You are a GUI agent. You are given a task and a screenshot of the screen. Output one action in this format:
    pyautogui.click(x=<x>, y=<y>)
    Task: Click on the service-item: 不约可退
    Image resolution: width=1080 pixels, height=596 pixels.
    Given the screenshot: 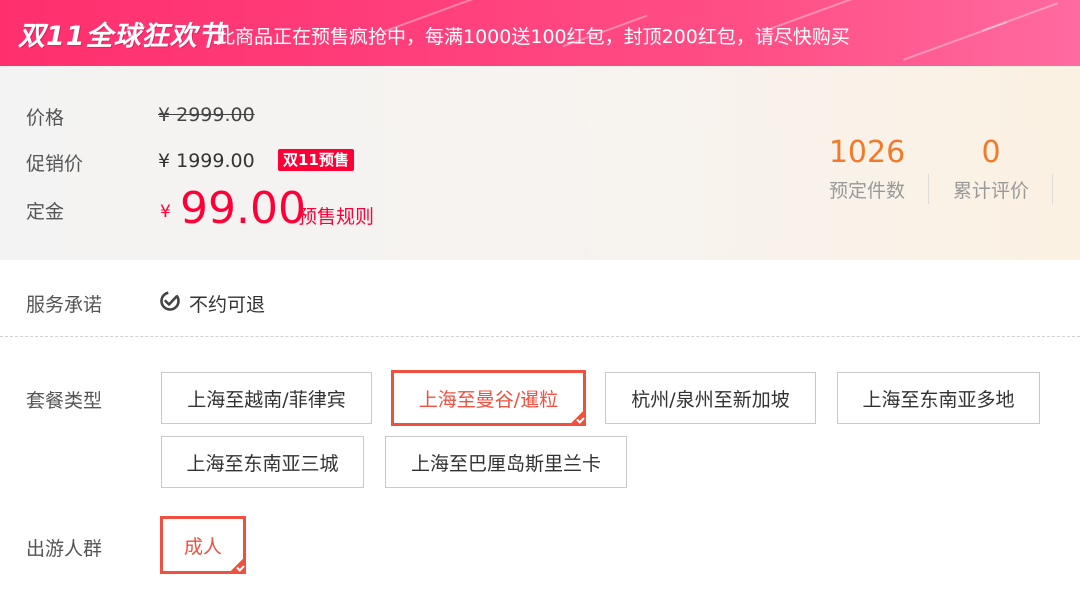 What is the action you would take?
    pyautogui.click(x=227, y=305)
    